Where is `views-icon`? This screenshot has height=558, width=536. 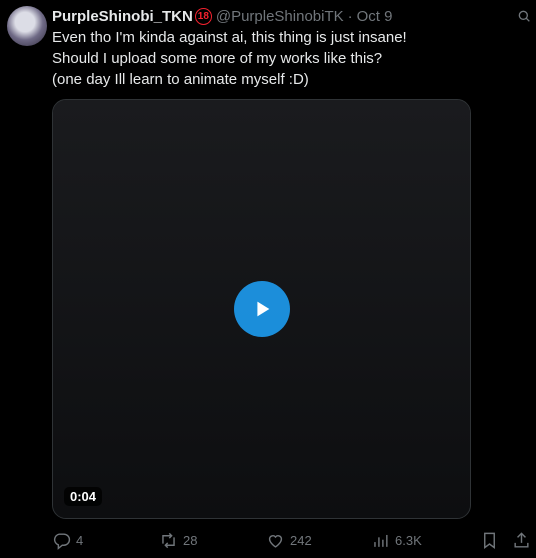
views-icon is located at coordinates (381, 540).